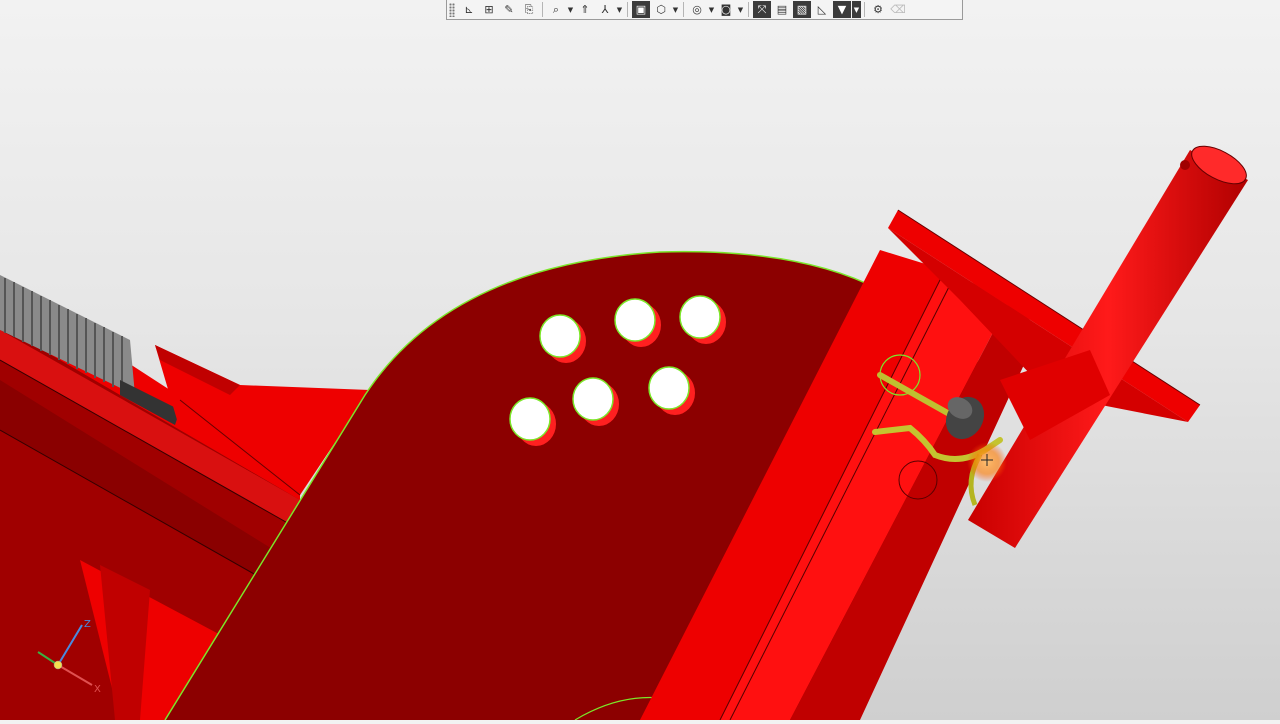  Describe the element at coordinates (878, 9) in the screenshot. I see `settings-icon: ⚙` at that location.